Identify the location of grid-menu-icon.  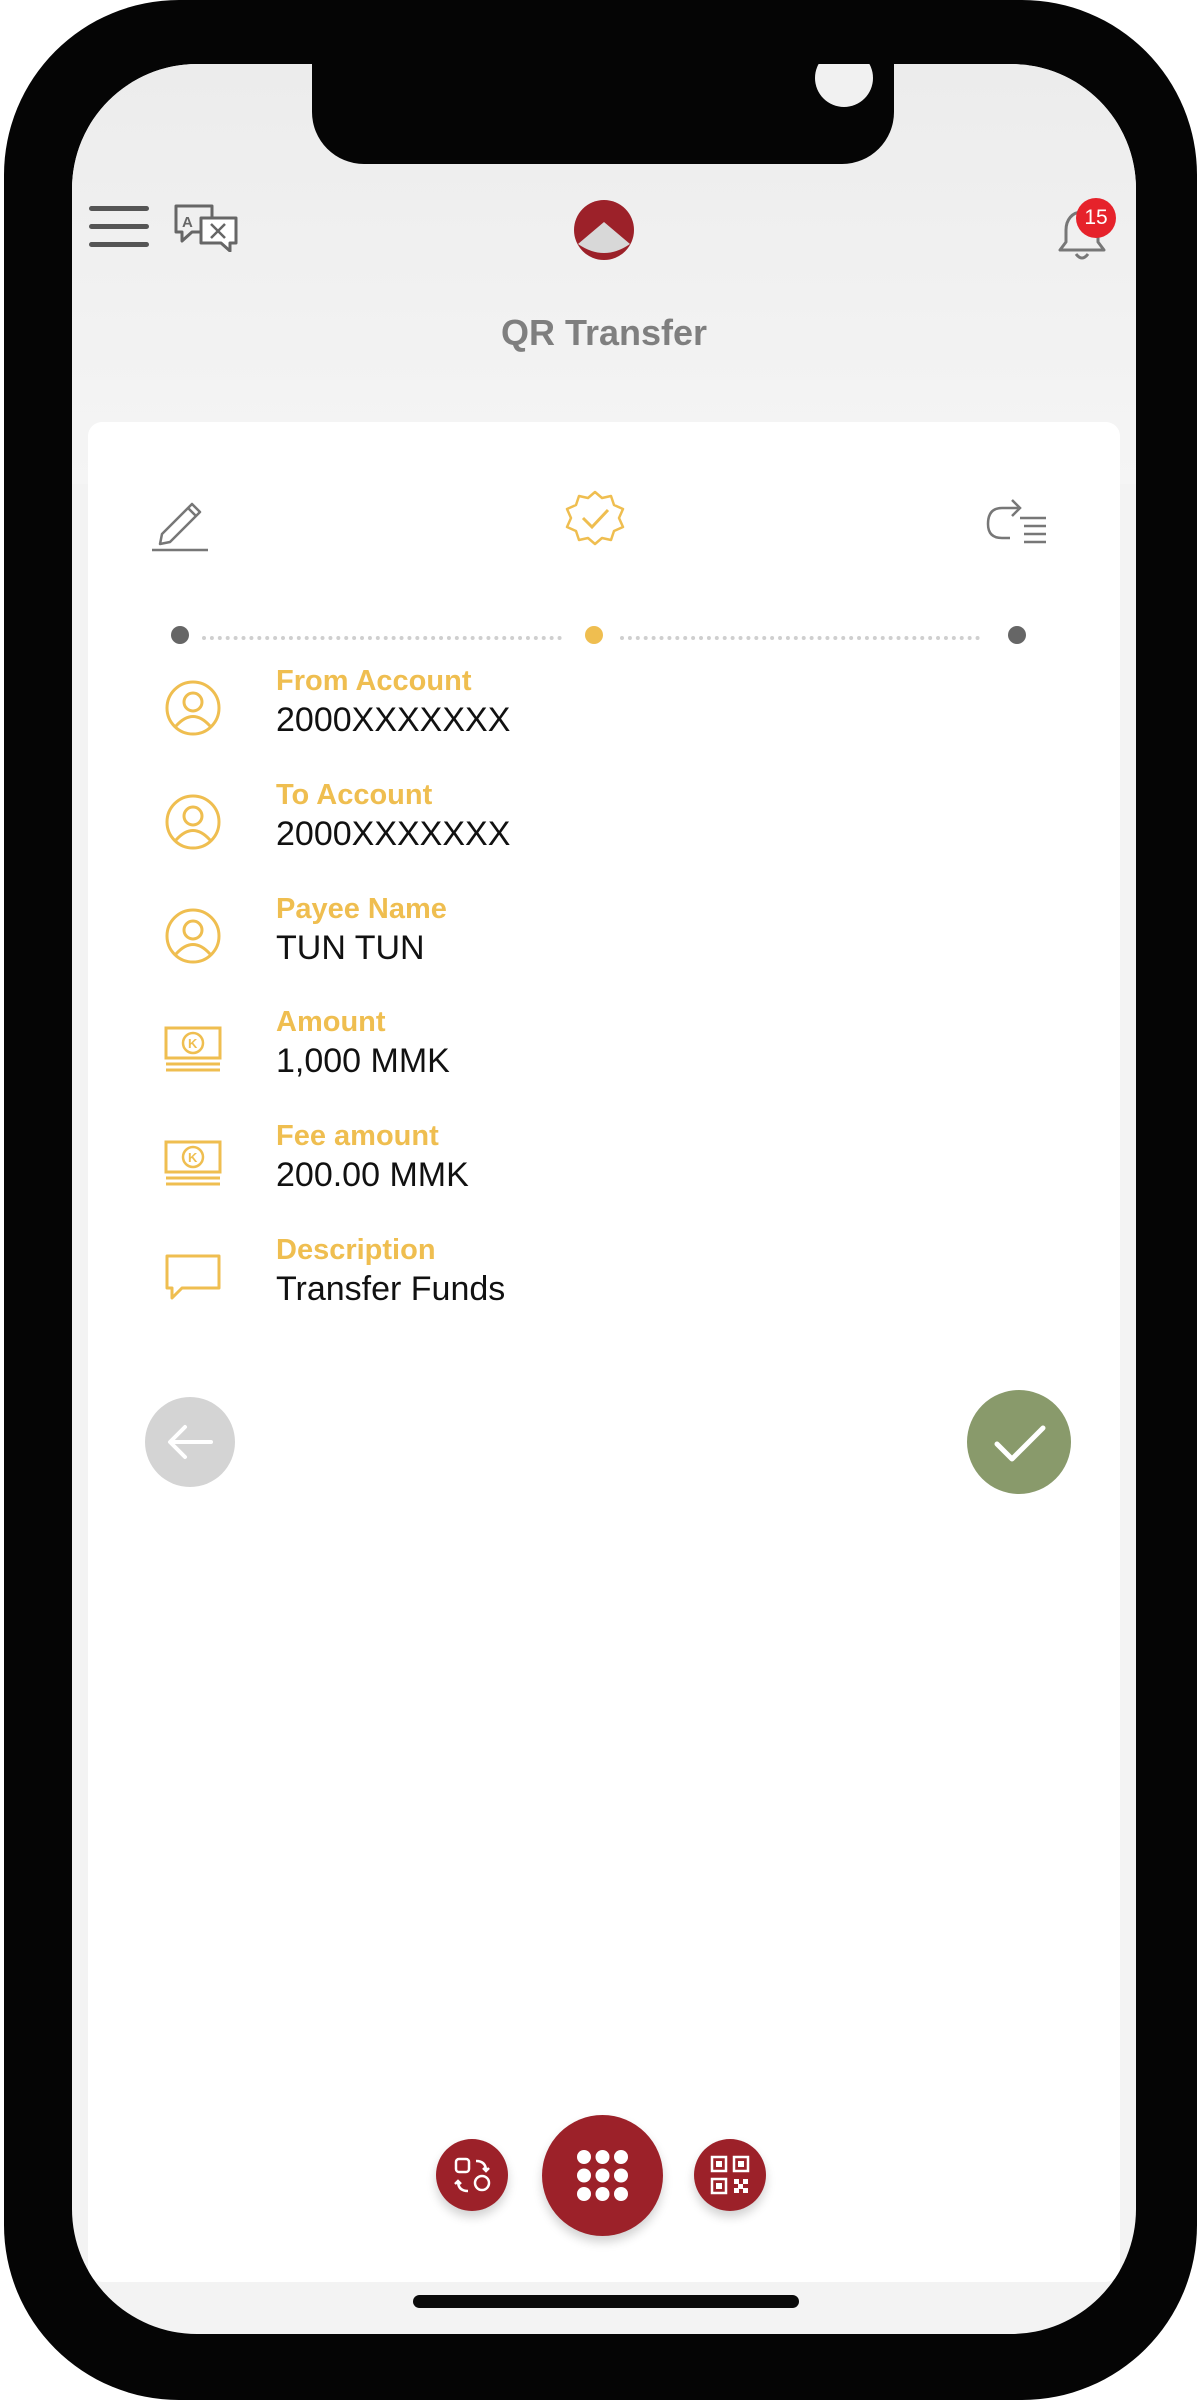
(602, 2175).